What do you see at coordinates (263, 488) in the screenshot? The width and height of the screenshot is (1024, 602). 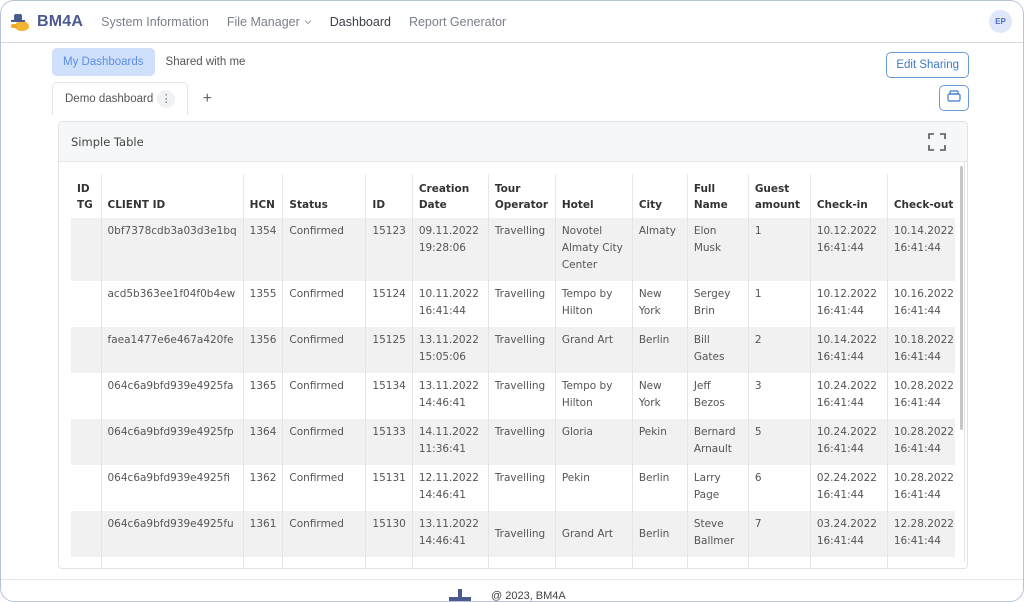 I see `table-cell: 1362` at bounding box center [263, 488].